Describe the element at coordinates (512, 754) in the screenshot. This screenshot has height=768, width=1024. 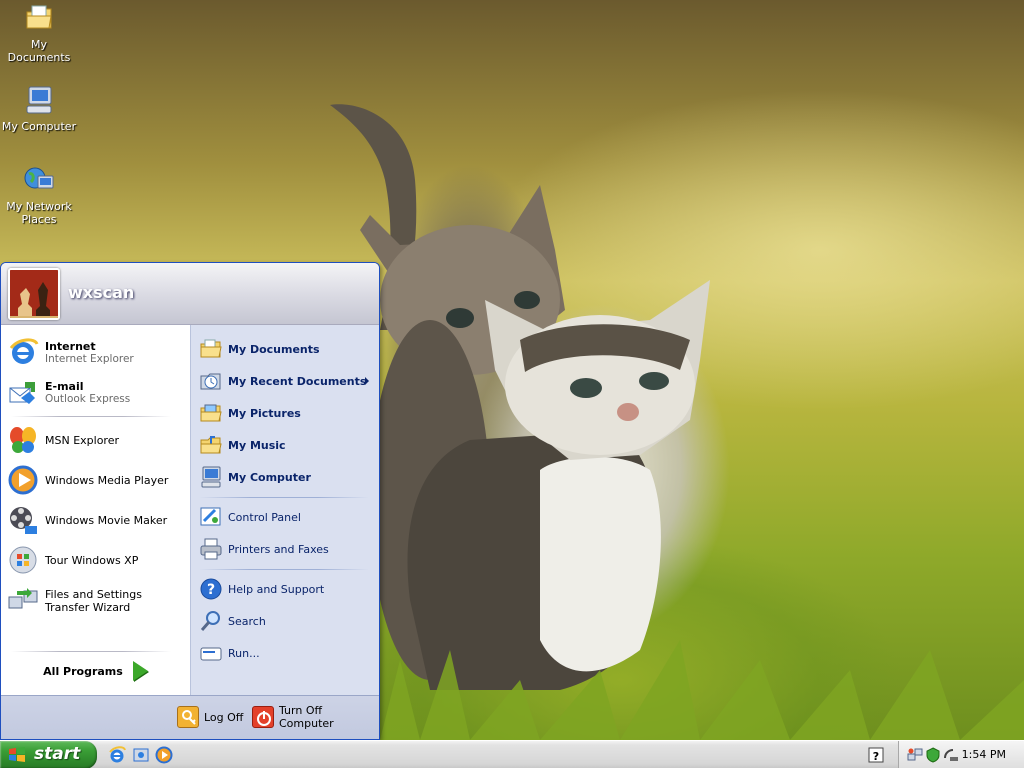
I see `taskbar: start ? 1:54 PM` at that location.